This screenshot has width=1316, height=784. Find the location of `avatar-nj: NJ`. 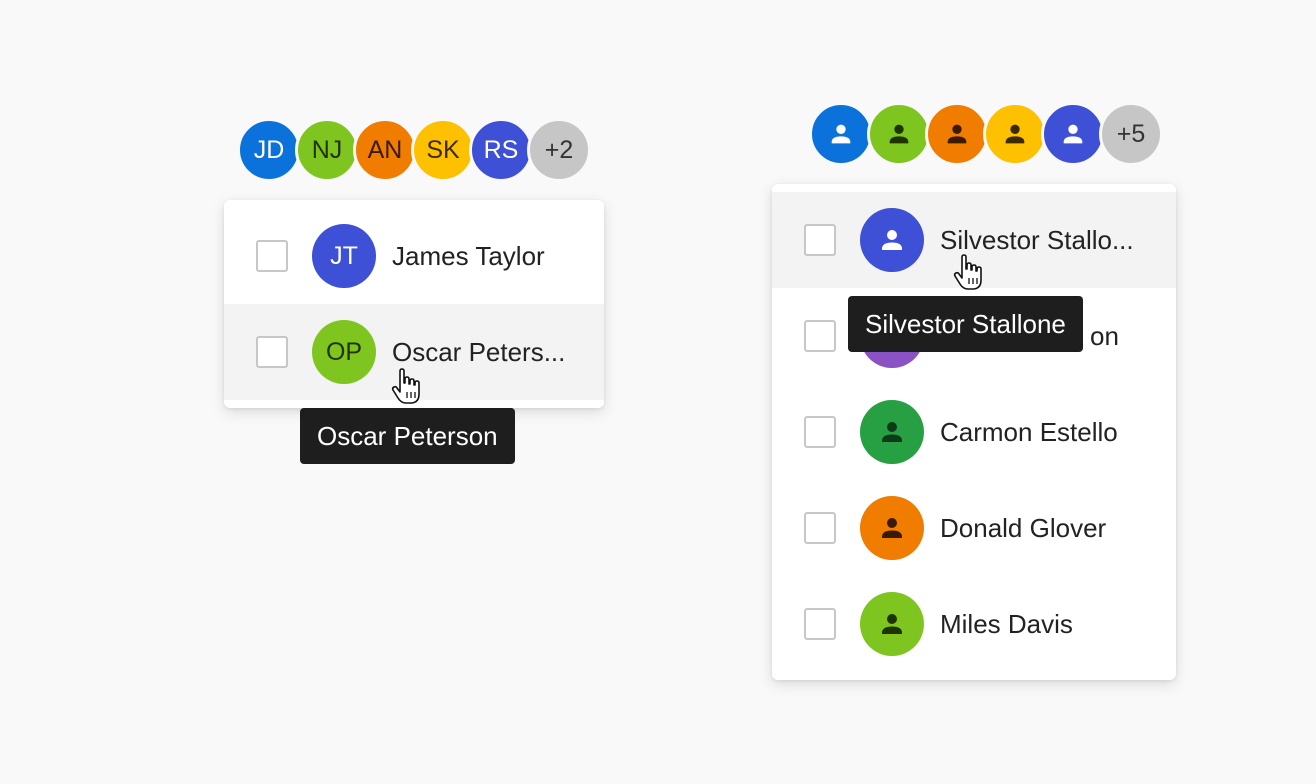

avatar-nj: NJ is located at coordinates (327, 150).